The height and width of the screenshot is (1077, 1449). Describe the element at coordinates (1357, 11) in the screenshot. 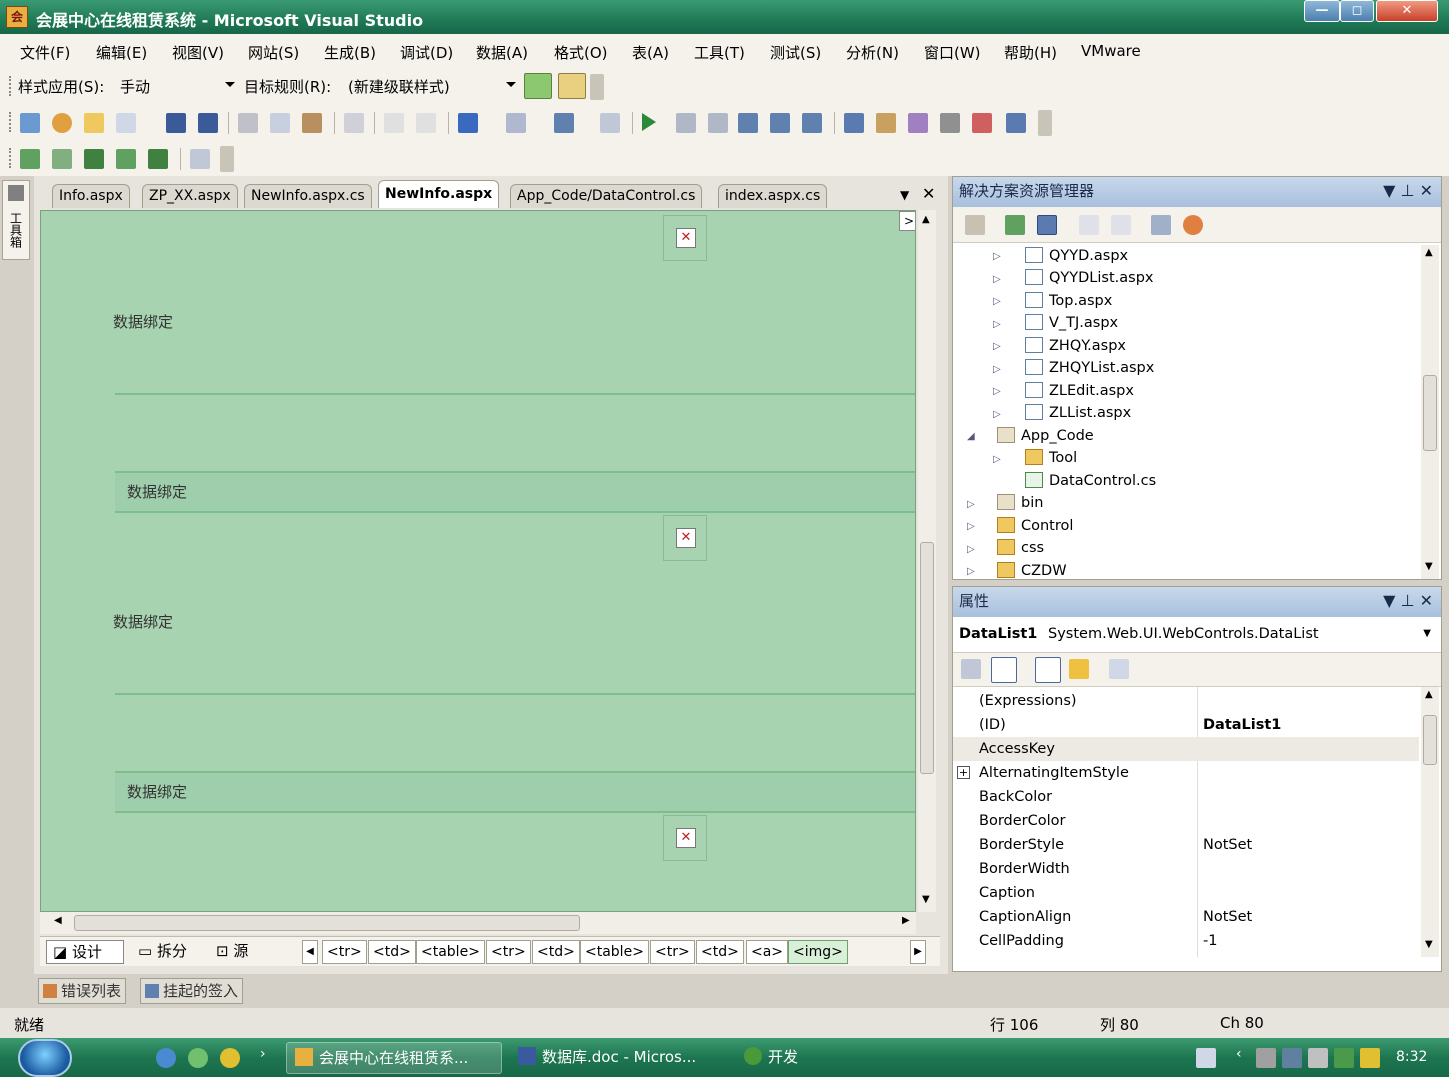

I see `maximize-button: ◻` at that location.